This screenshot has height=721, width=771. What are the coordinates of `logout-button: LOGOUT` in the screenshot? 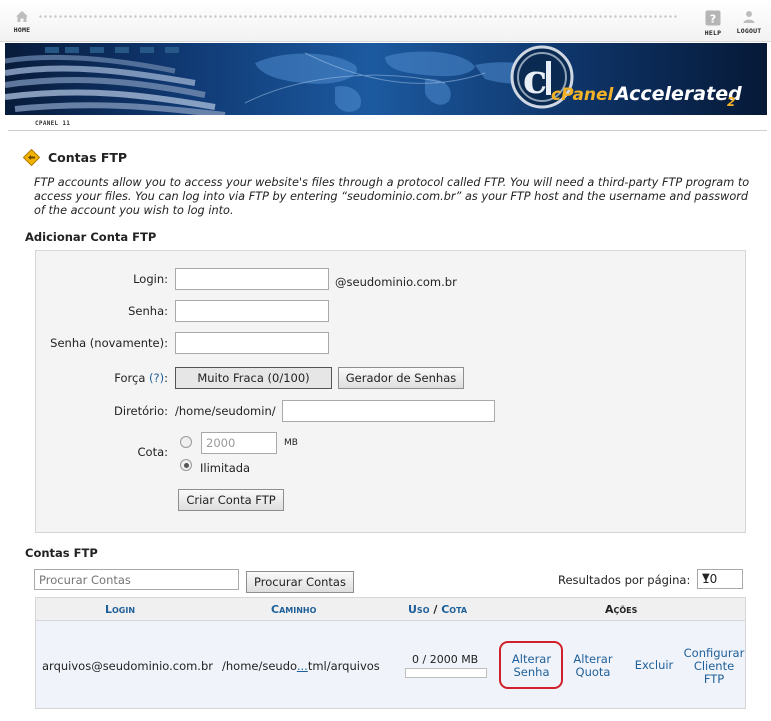 It's located at (749, 22).